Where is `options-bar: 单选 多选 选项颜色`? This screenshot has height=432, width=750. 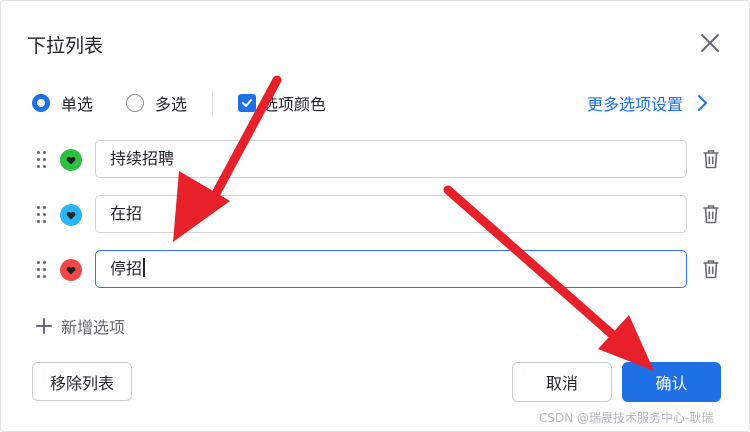 options-bar: 单选 多选 选项颜色 is located at coordinates (179, 103).